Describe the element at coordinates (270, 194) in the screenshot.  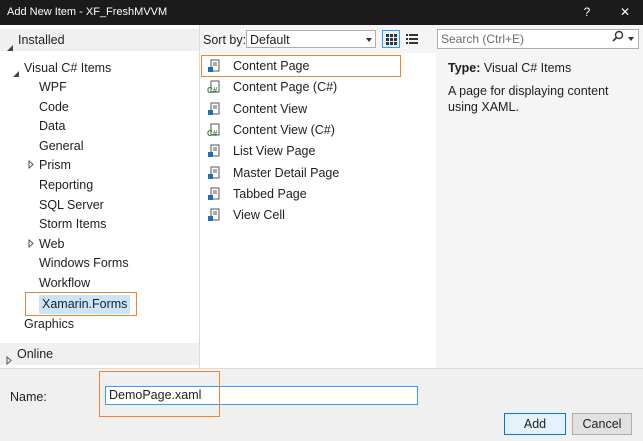
I see `template-item-label: Tabbed Page` at that location.